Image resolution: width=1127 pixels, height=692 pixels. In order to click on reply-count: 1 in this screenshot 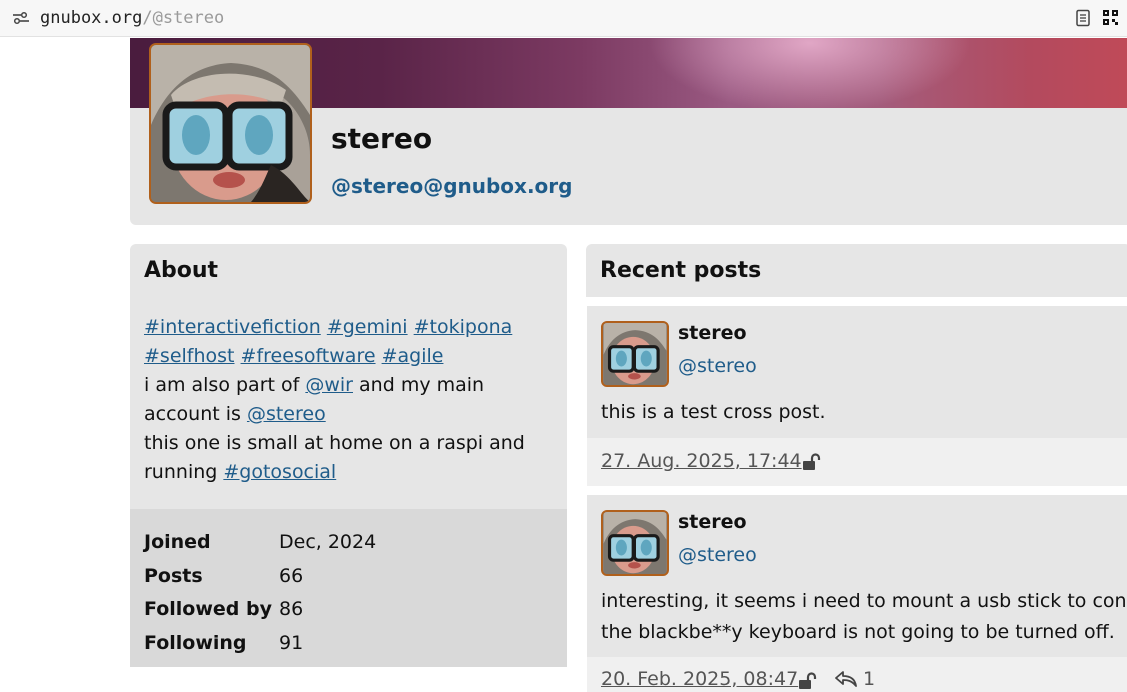, I will do `click(869, 679)`.